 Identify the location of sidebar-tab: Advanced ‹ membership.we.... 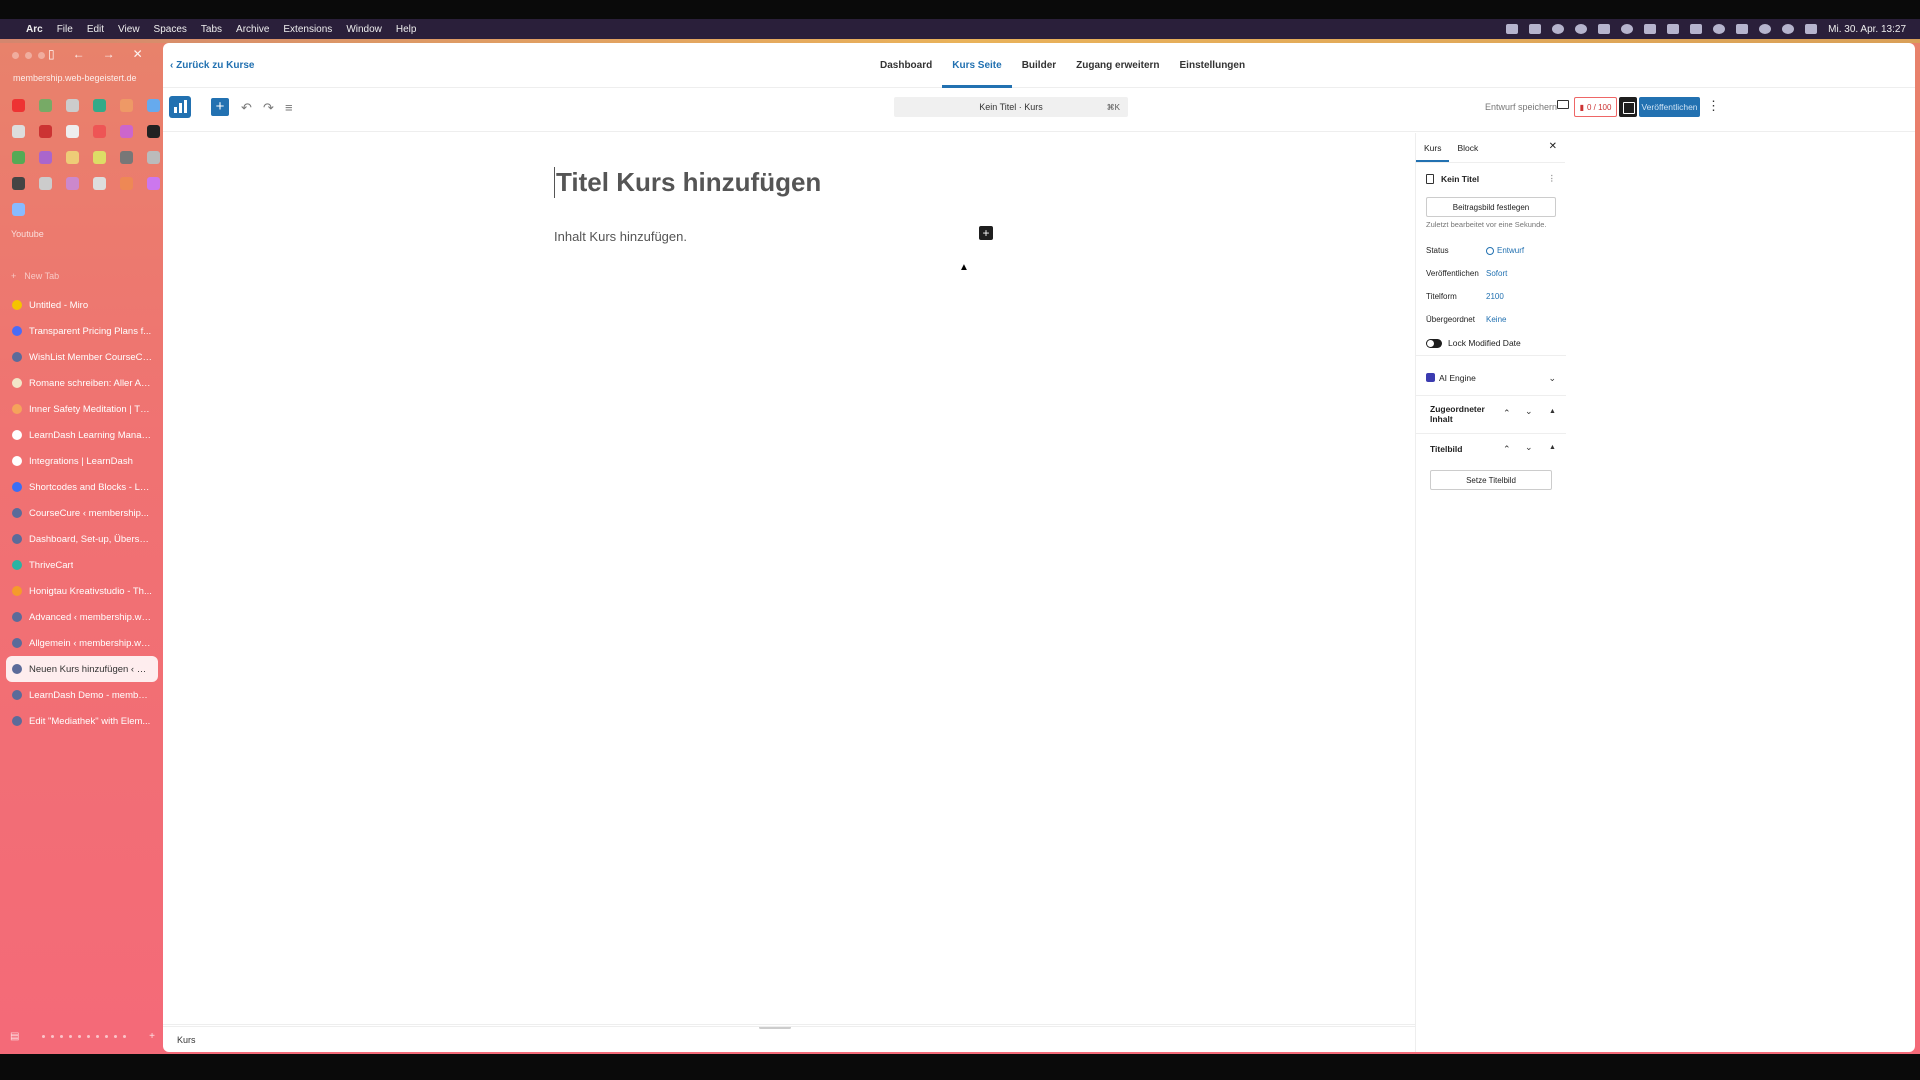
(82, 617).